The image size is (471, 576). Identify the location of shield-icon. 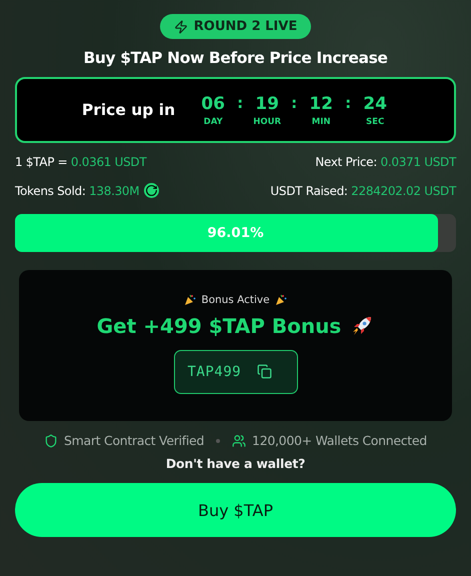
(51, 441).